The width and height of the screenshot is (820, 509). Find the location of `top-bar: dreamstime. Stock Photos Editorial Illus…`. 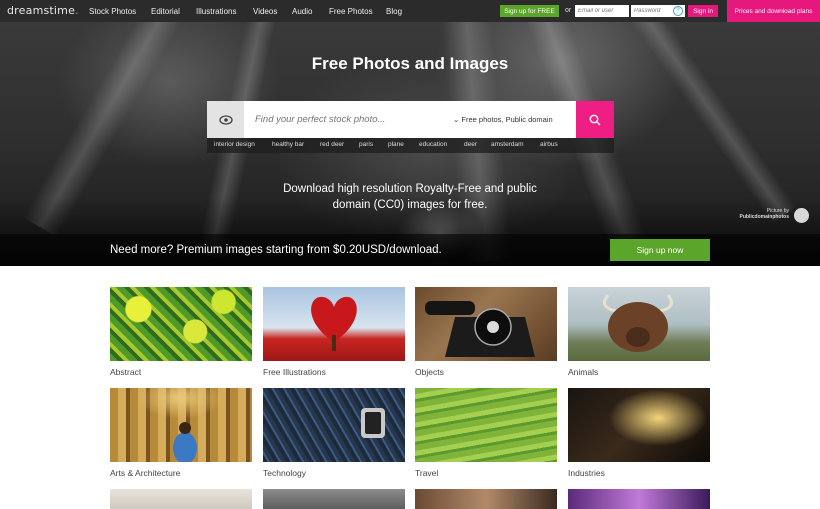

top-bar: dreamstime. Stock Photos Editorial Illus… is located at coordinates (410, 11).